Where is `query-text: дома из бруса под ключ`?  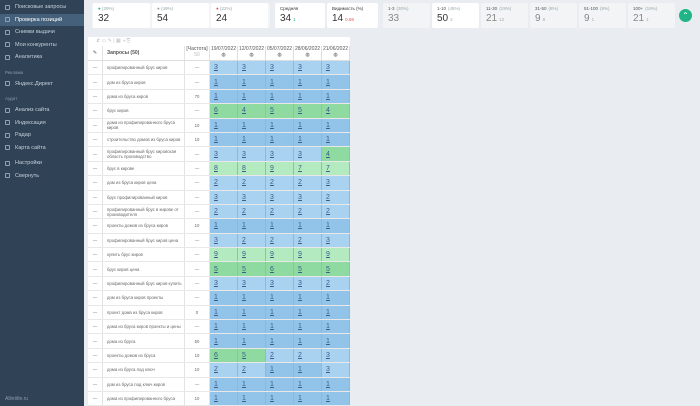
query-text: дома из бруса под ключ is located at coordinates (144, 370).